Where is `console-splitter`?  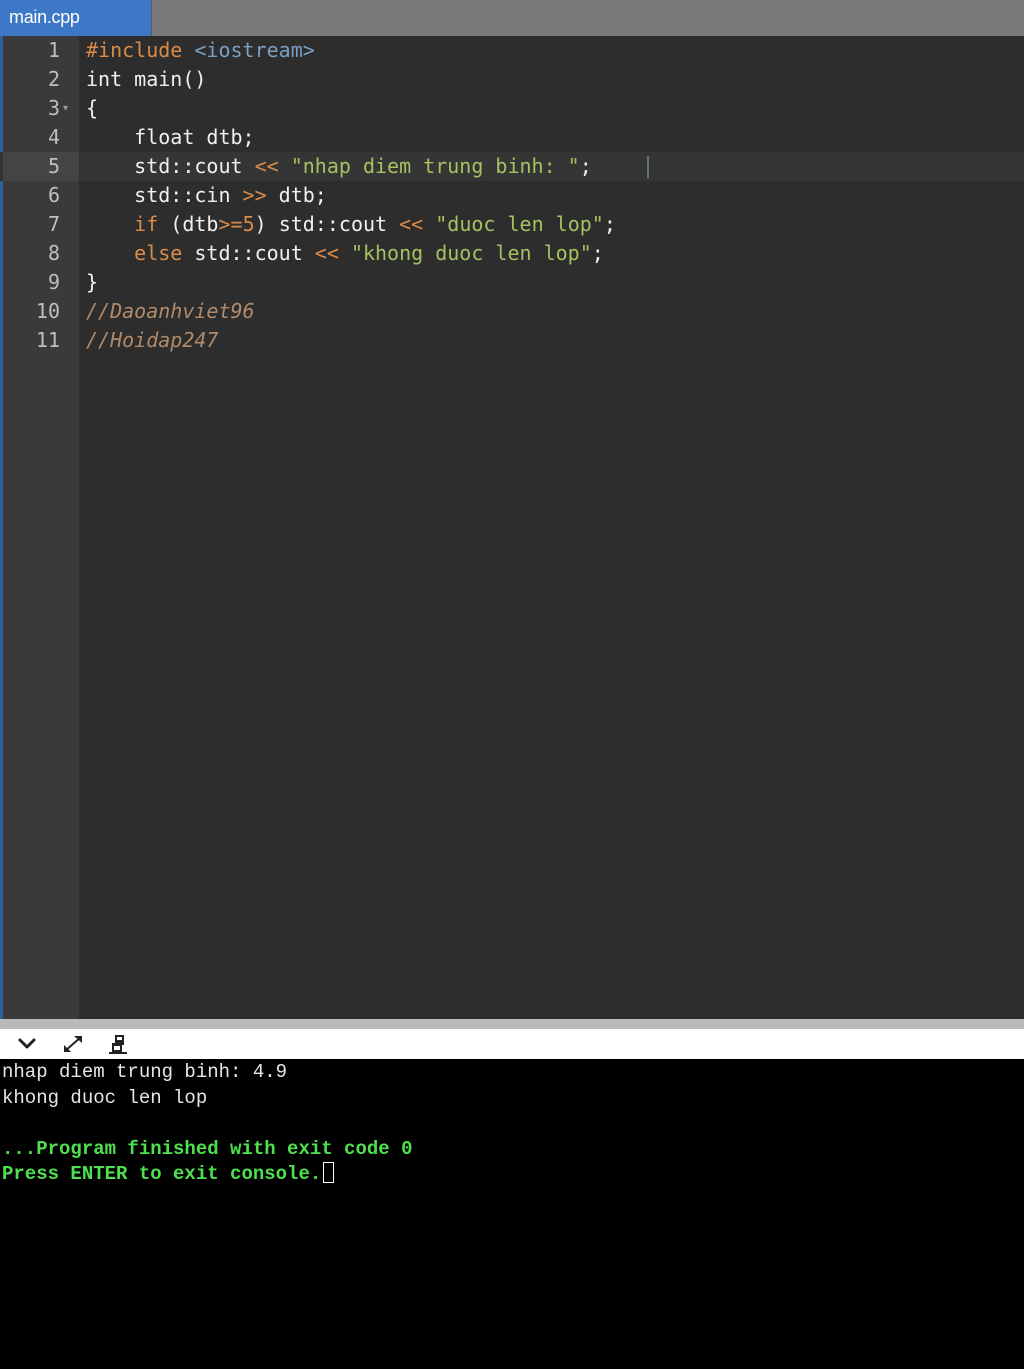 console-splitter is located at coordinates (512, 1024).